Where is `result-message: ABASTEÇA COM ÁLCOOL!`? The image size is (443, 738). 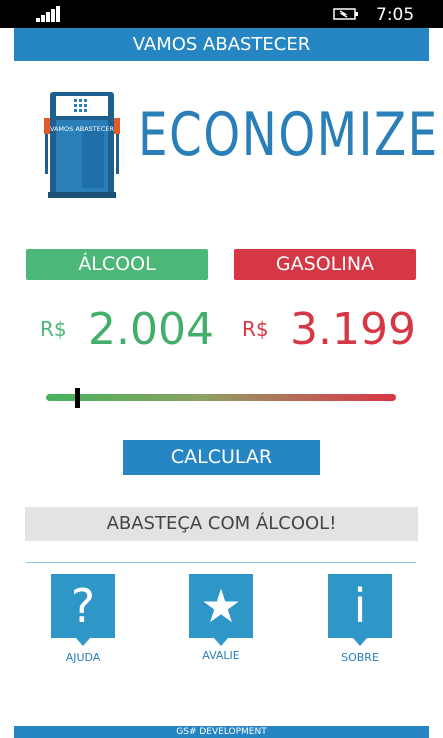 result-message: ABASTEÇA COM ÁLCOOL! is located at coordinates (221, 524).